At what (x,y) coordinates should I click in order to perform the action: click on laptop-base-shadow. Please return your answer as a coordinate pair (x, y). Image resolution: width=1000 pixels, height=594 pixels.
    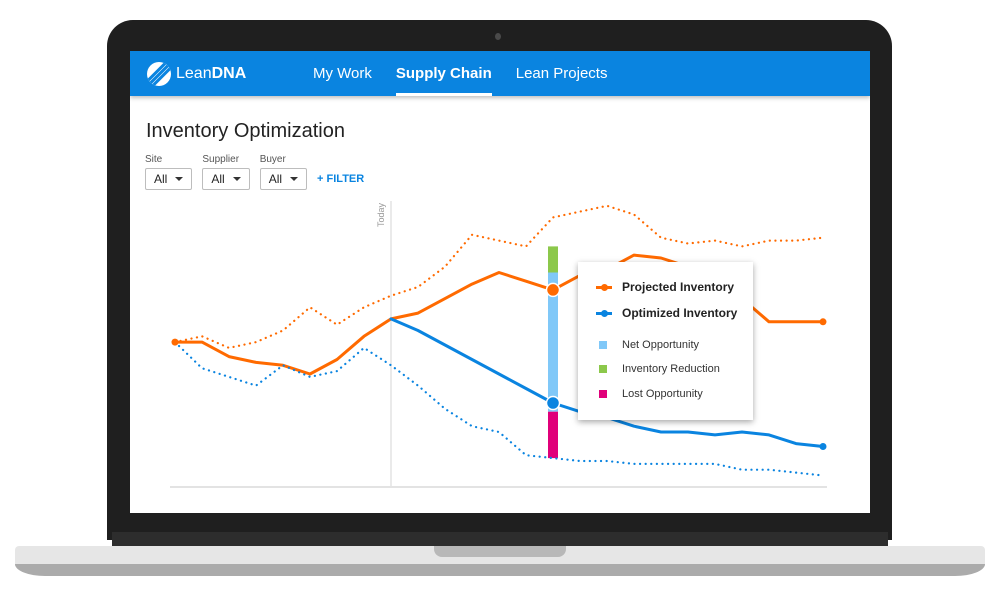
    Looking at the image, I should click on (500, 570).